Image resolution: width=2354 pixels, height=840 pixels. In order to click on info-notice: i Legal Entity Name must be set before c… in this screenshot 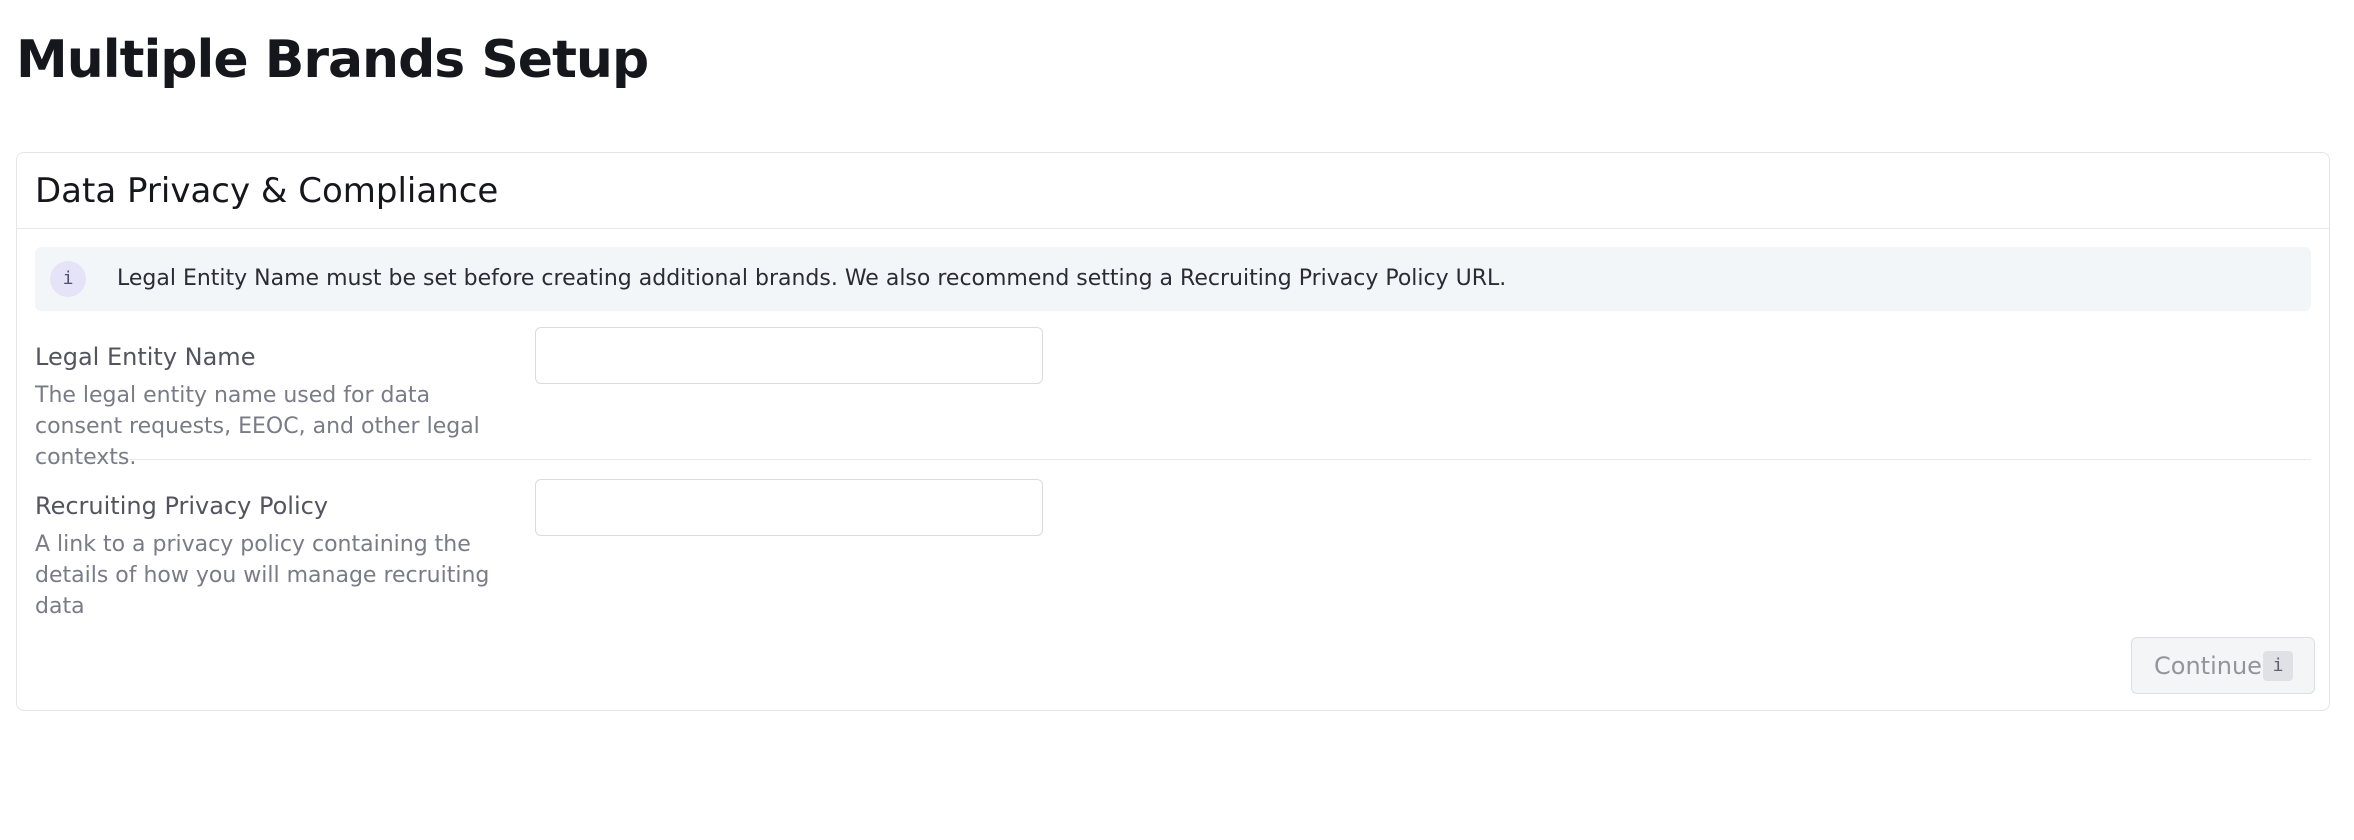, I will do `click(1173, 279)`.